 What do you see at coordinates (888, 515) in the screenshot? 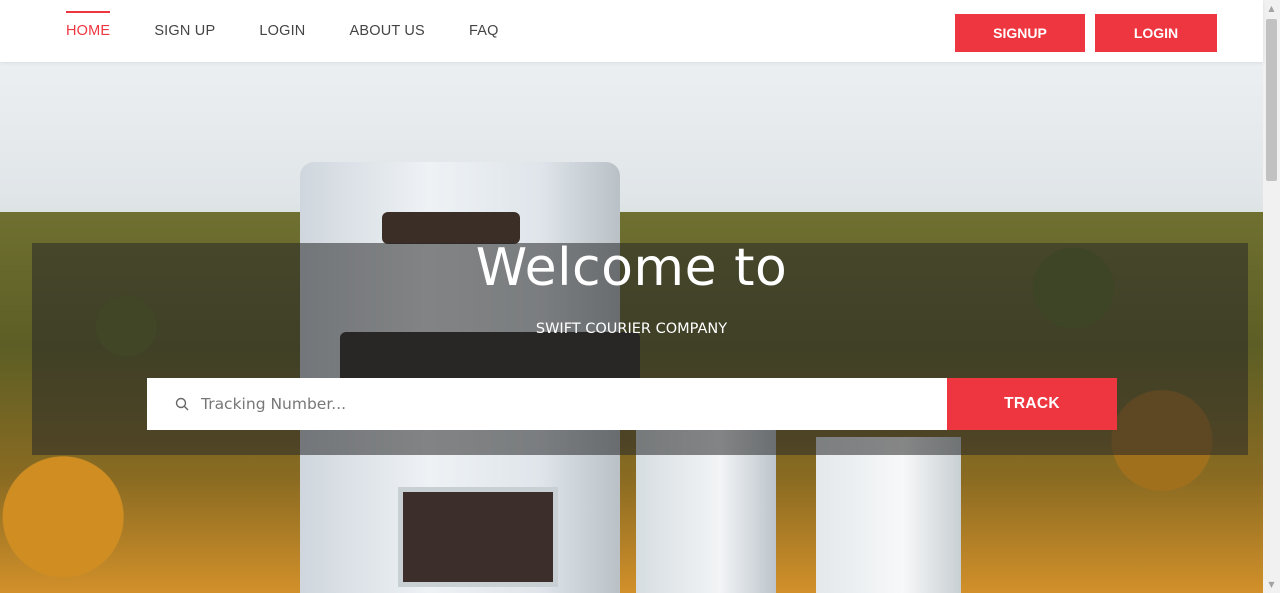
I see `hero-truck-third` at bounding box center [888, 515].